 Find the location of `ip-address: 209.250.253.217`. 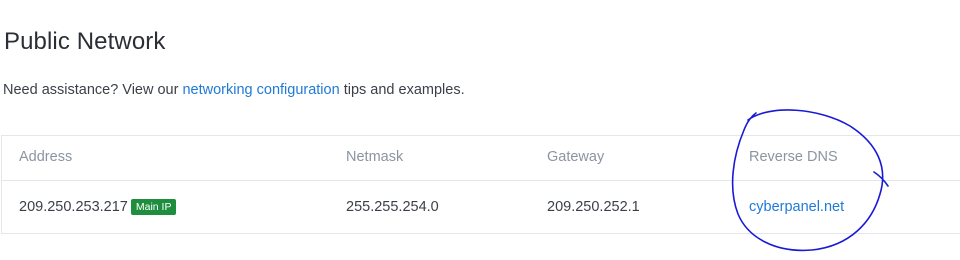

ip-address: 209.250.253.217 is located at coordinates (73, 207).